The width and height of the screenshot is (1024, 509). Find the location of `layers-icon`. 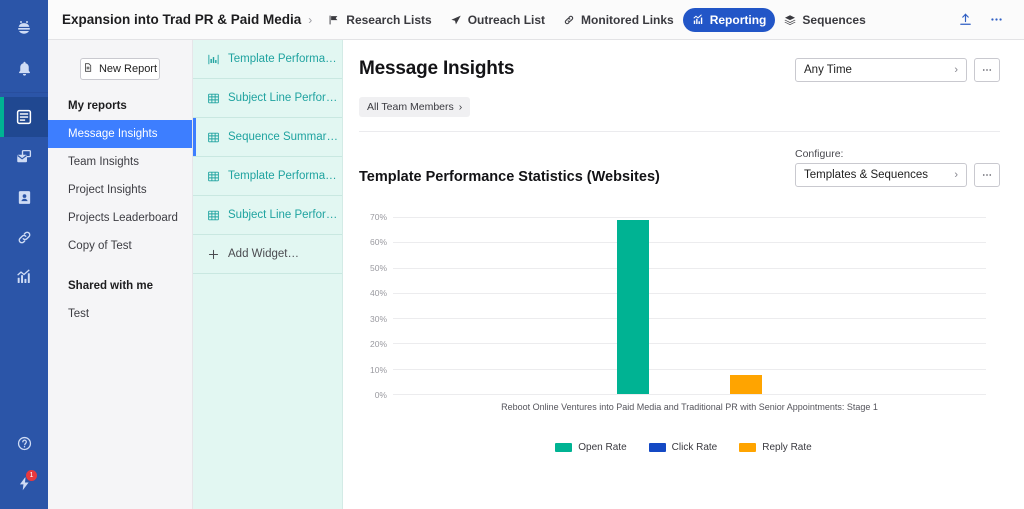

layers-icon is located at coordinates (790, 20).